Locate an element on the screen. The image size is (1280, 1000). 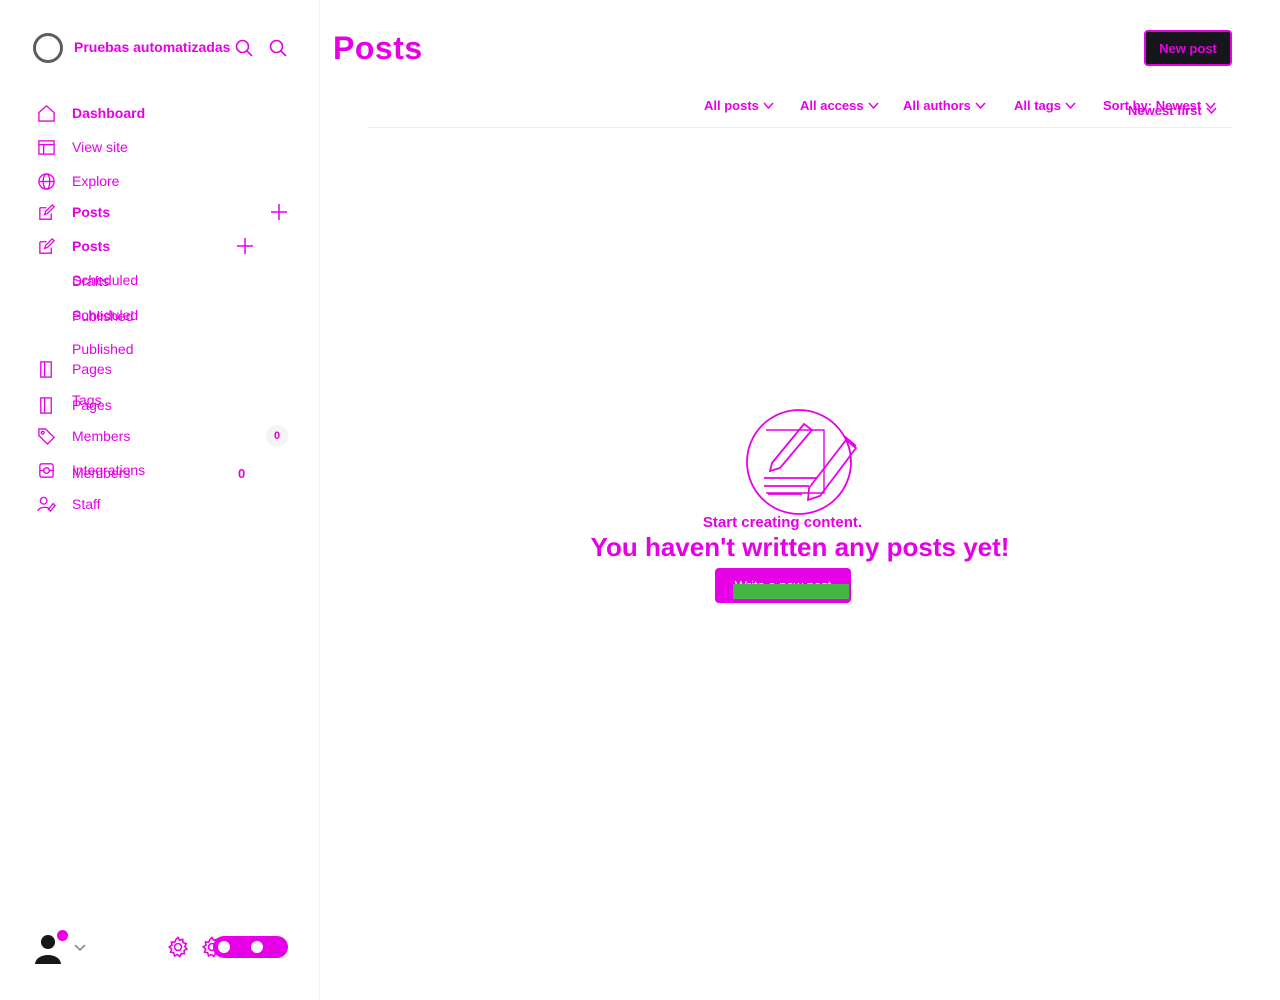
page-title: Posts is located at coordinates (378, 48).